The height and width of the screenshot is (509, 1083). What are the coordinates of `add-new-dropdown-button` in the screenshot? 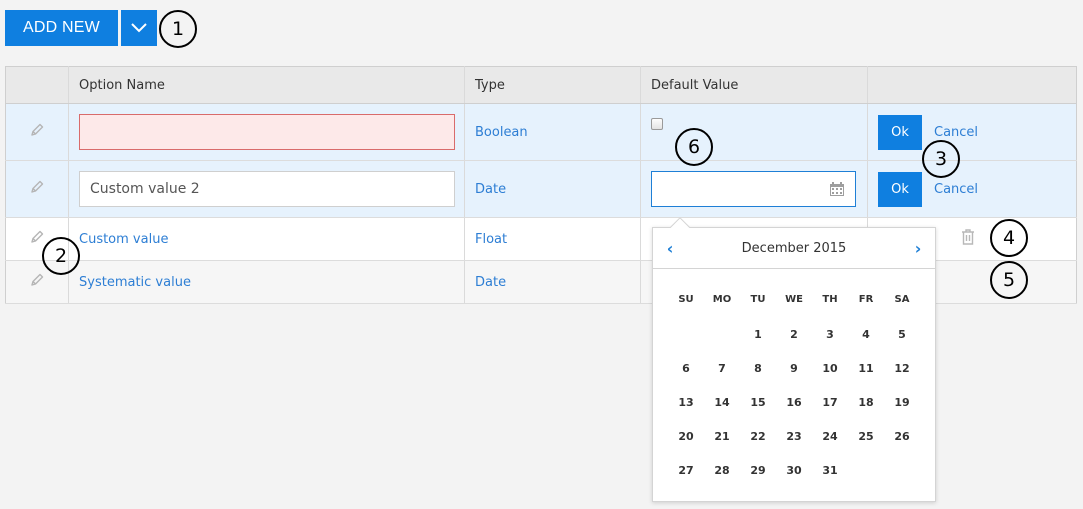 It's located at (139, 28).